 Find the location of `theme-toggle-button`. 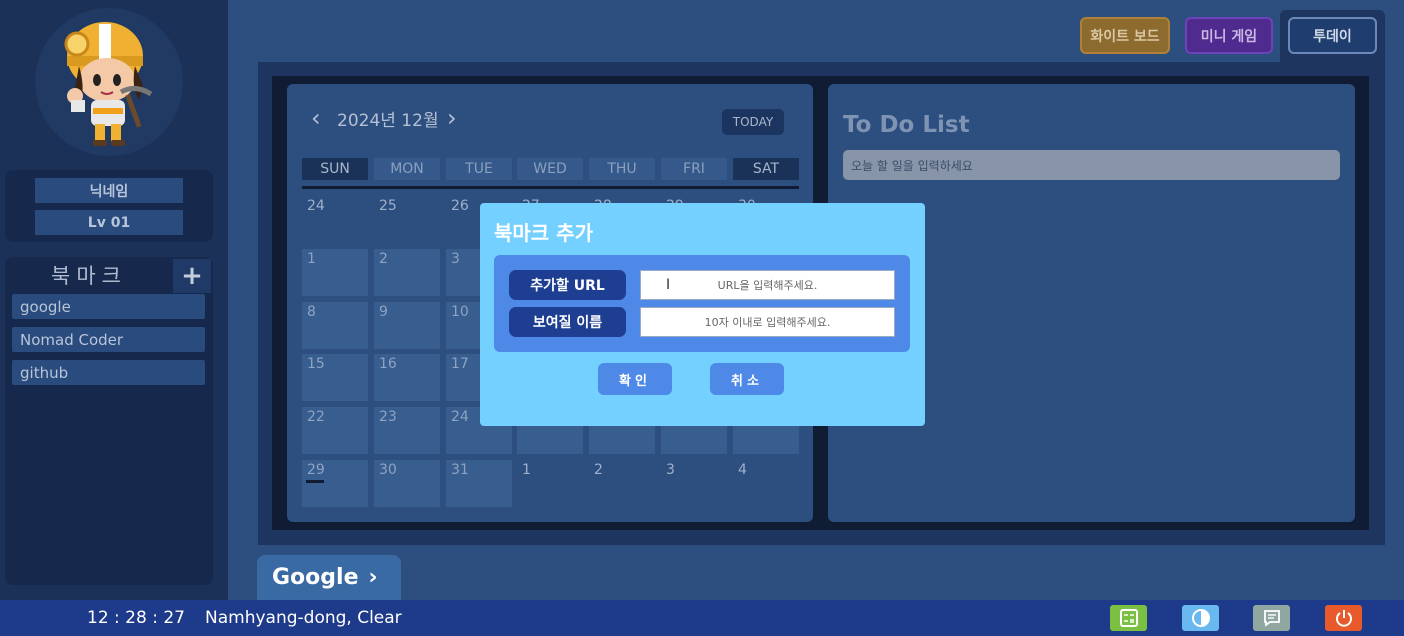

theme-toggle-button is located at coordinates (1200, 618).